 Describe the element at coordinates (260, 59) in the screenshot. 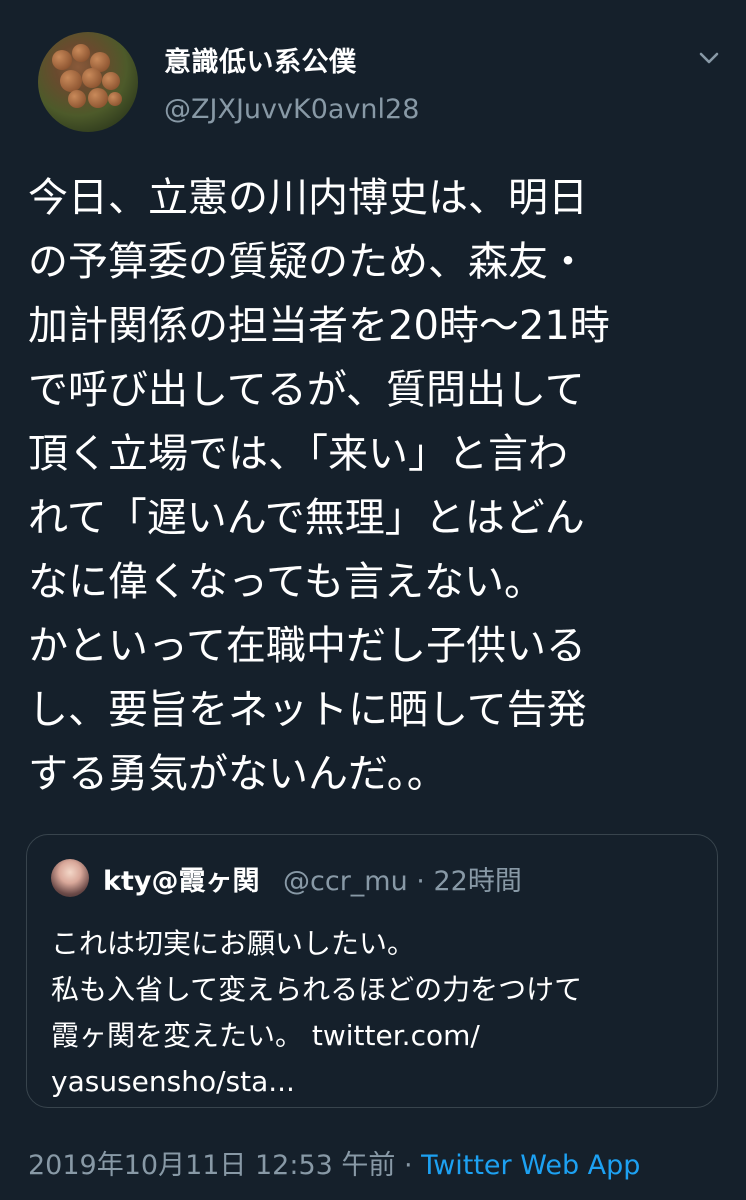

I see `author-display-name: 意識低い系公僕` at that location.